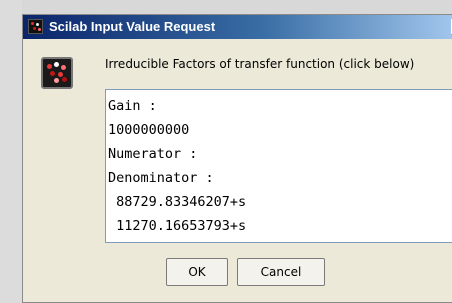  What do you see at coordinates (149, 130) in the screenshot?
I see `textarea-line: 1000000000` at bounding box center [149, 130].